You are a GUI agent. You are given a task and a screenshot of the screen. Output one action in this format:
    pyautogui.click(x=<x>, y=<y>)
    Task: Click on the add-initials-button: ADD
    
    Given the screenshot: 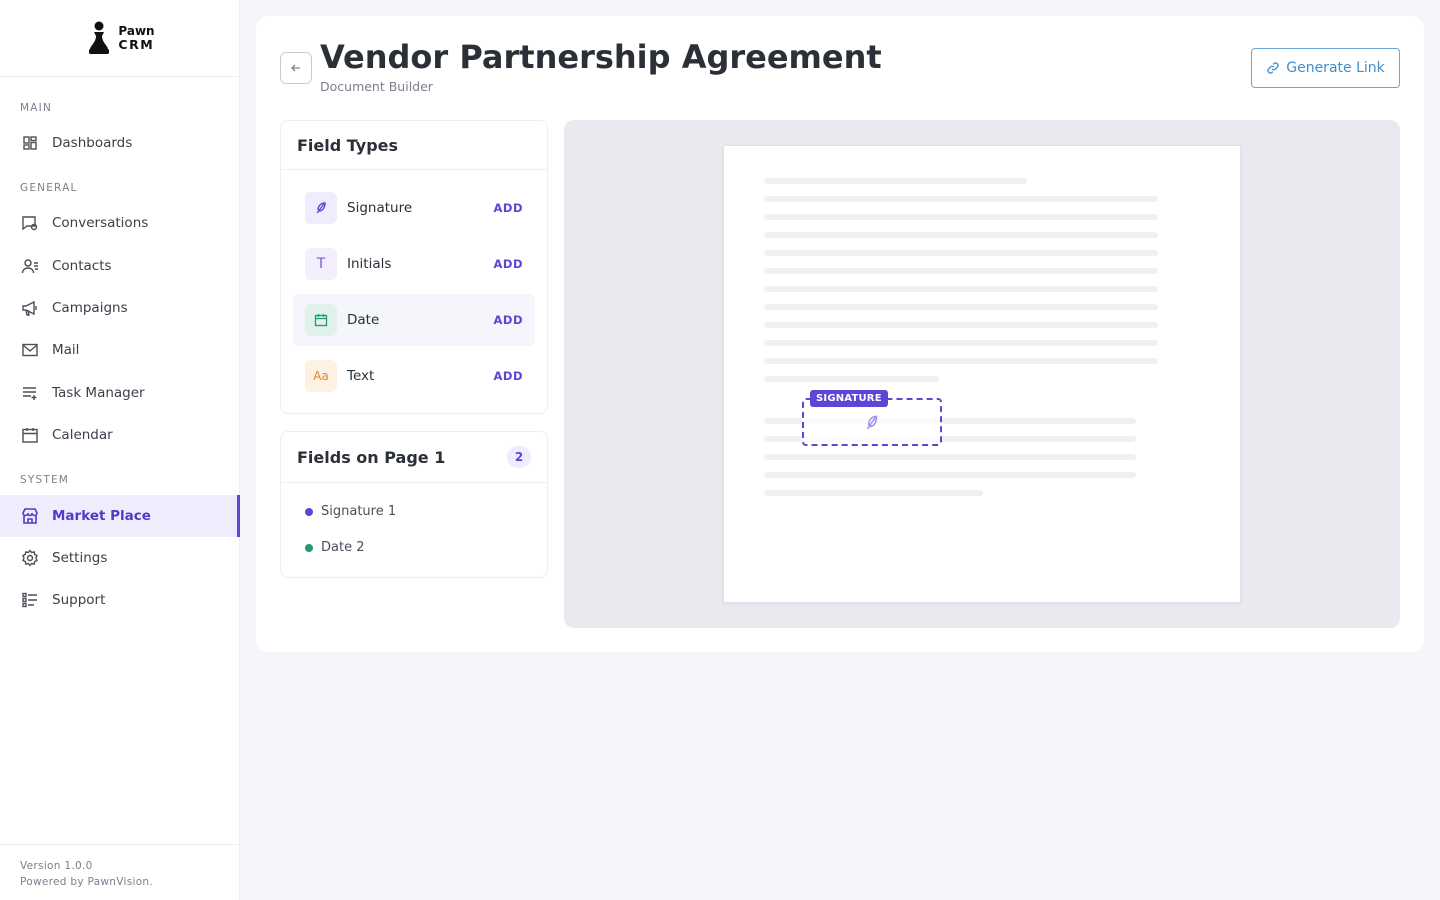 What is the action you would take?
    pyautogui.click(x=509, y=264)
    